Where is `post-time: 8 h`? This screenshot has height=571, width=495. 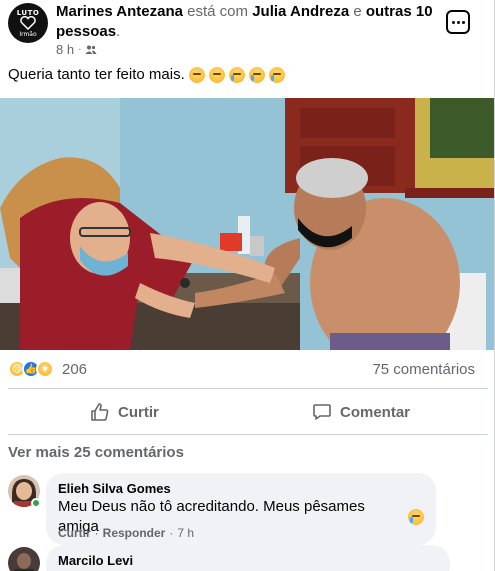 post-time: 8 h is located at coordinates (65, 49).